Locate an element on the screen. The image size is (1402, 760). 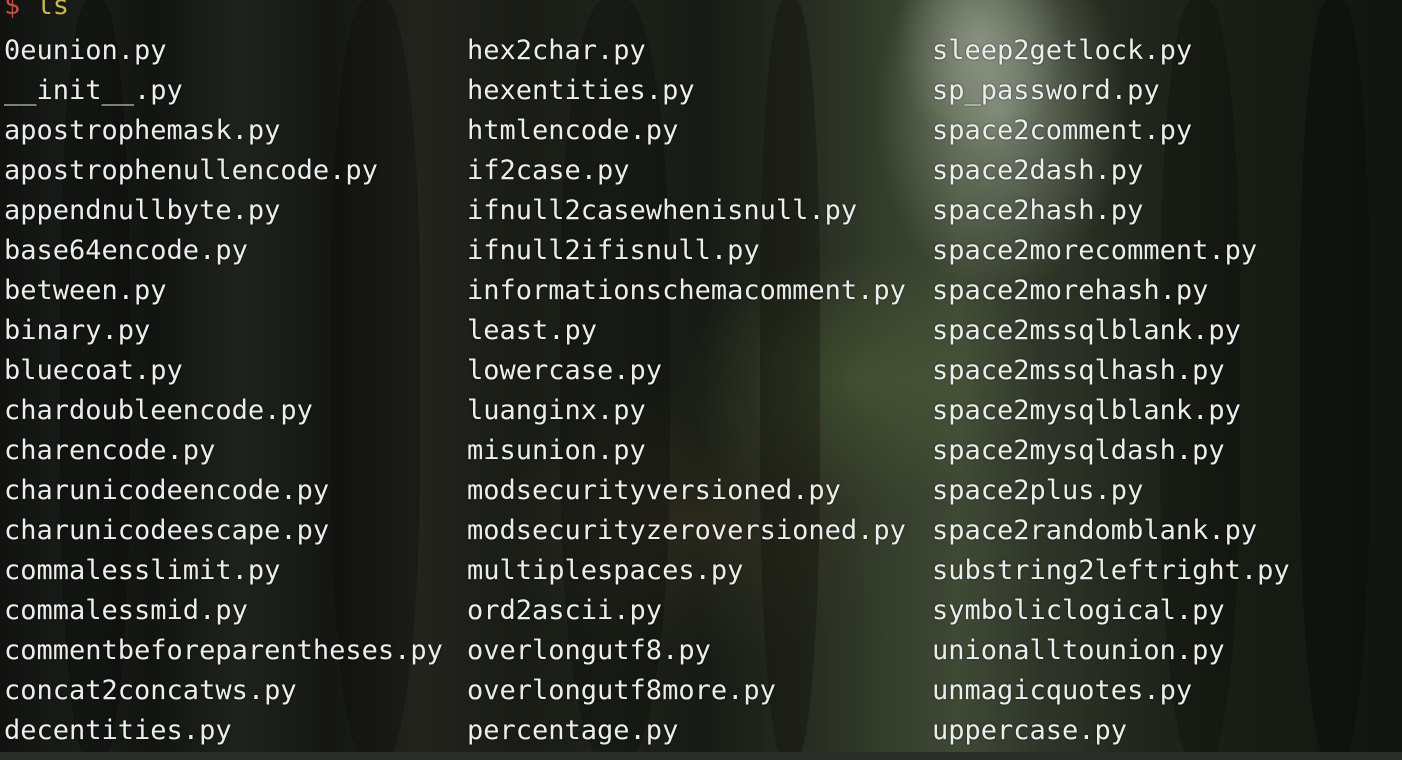
file-entry: multiplespaces.py is located at coordinates (605, 570).